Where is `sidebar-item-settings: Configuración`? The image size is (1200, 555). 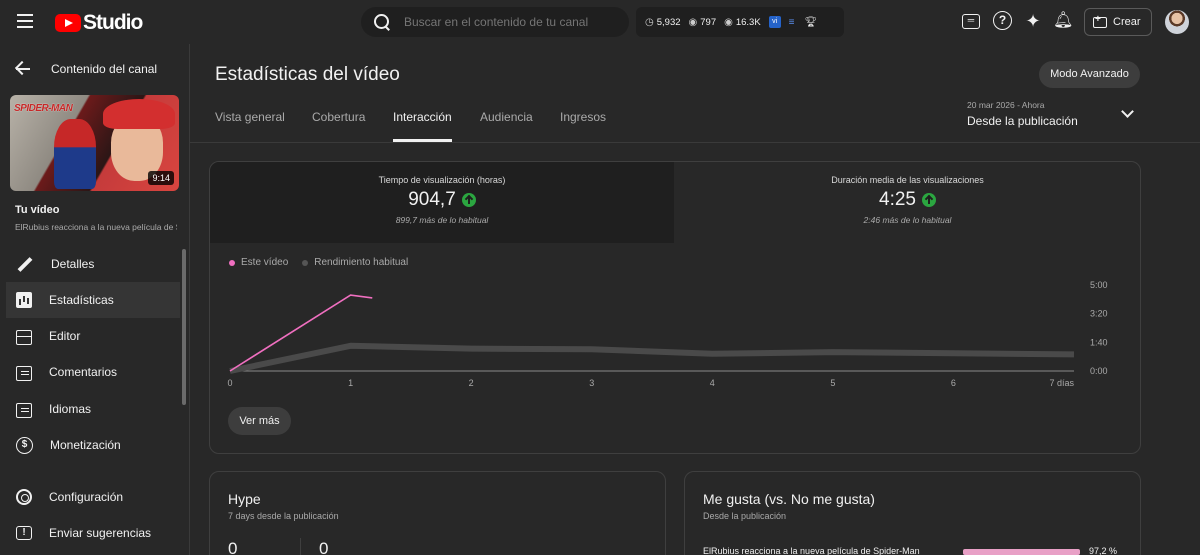
sidebar-item-settings: Configuración is located at coordinates (93, 497).